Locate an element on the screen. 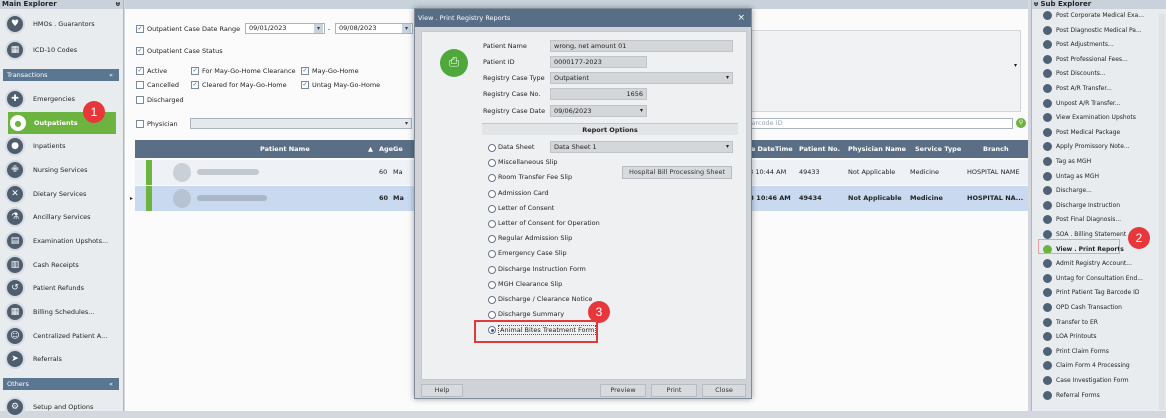  nav-item-setup-options: ⚙ Setup and Options is located at coordinates (62, 407).